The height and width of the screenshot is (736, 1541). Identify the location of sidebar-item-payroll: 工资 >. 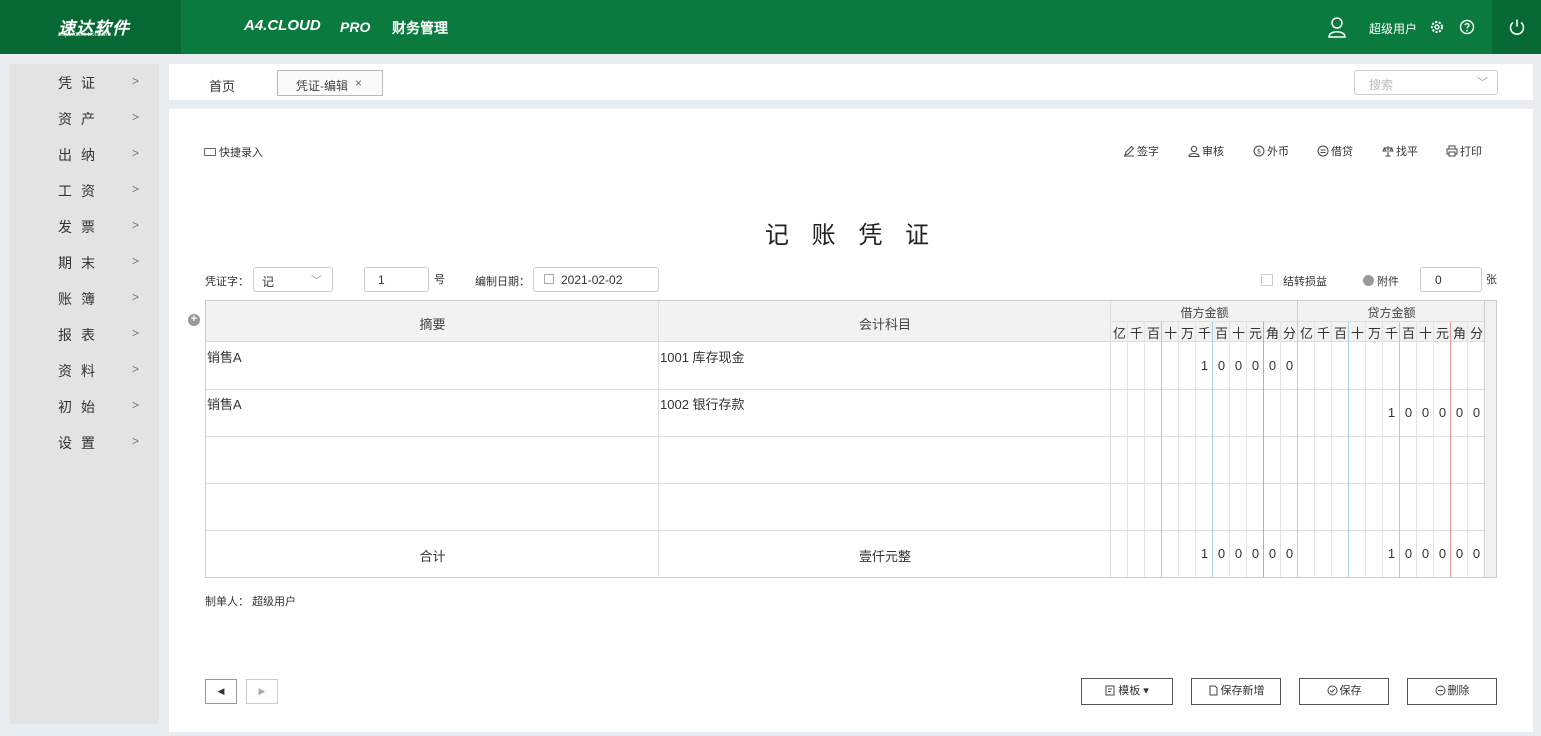
(84, 190).